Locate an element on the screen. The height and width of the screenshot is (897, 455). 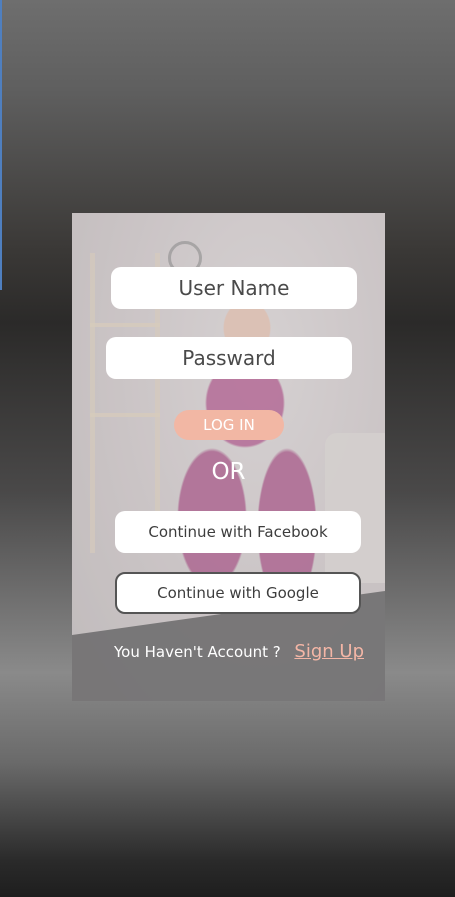
password-input: Passward is located at coordinates (229, 358).